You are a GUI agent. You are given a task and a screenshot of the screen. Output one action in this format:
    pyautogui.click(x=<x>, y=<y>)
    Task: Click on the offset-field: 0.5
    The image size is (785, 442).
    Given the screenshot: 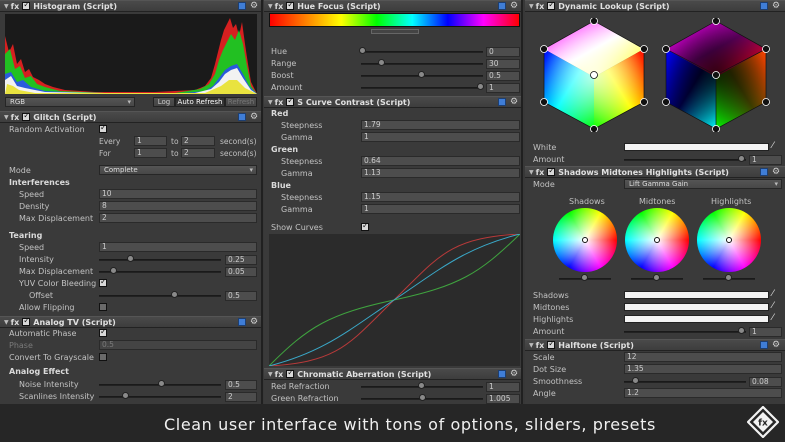 What is the action you would take?
    pyautogui.click(x=241, y=296)
    